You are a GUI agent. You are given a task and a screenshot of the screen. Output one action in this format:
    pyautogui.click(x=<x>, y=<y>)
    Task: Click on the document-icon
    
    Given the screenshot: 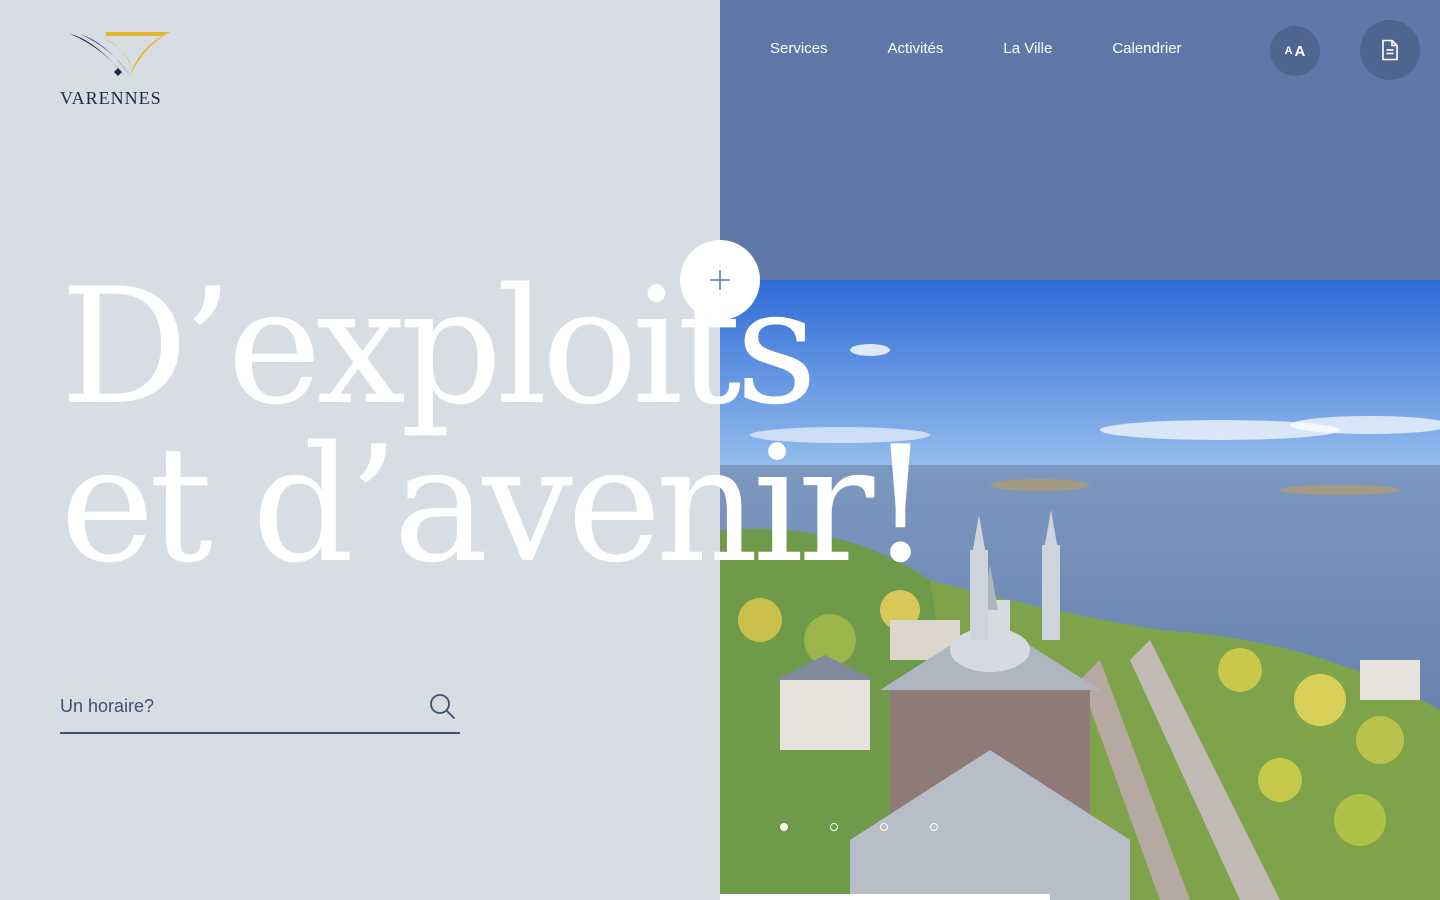 What is the action you would take?
    pyautogui.click(x=1390, y=50)
    